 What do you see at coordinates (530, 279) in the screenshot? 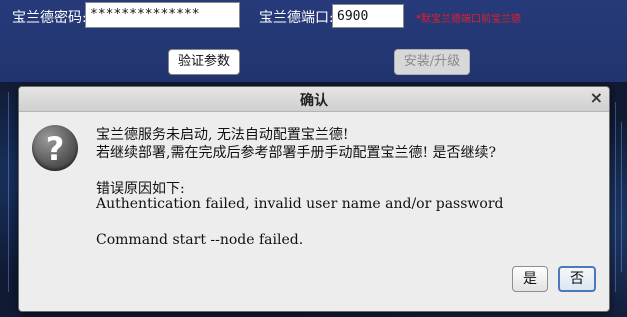
I see `yes-button: 是` at bounding box center [530, 279].